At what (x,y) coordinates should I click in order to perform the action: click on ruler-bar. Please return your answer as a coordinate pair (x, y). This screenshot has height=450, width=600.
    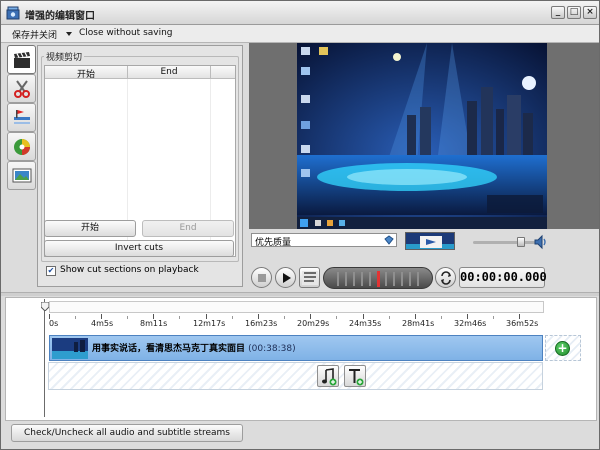
    Looking at the image, I should click on (296, 307).